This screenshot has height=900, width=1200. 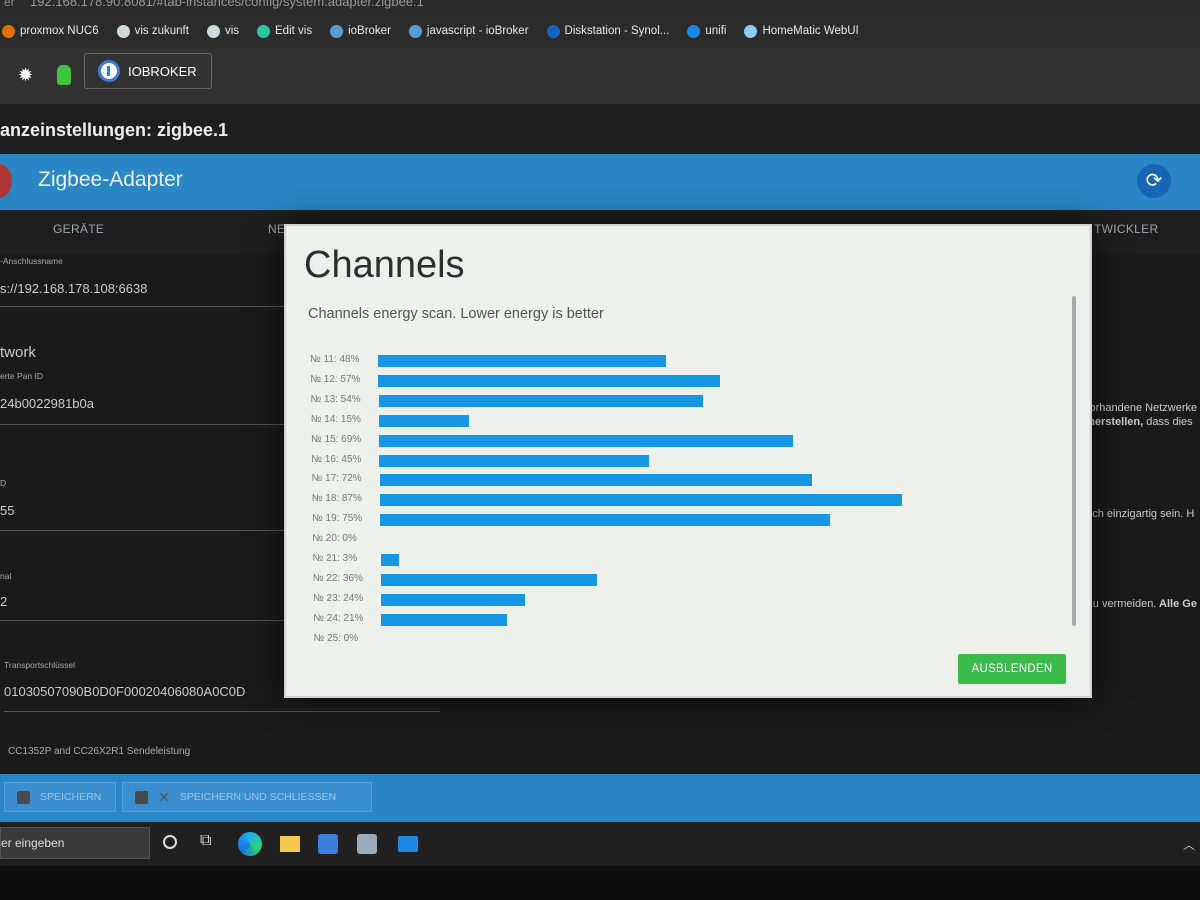 I want to click on bookmark-item: proxmox NUC6, so click(x=50, y=31).